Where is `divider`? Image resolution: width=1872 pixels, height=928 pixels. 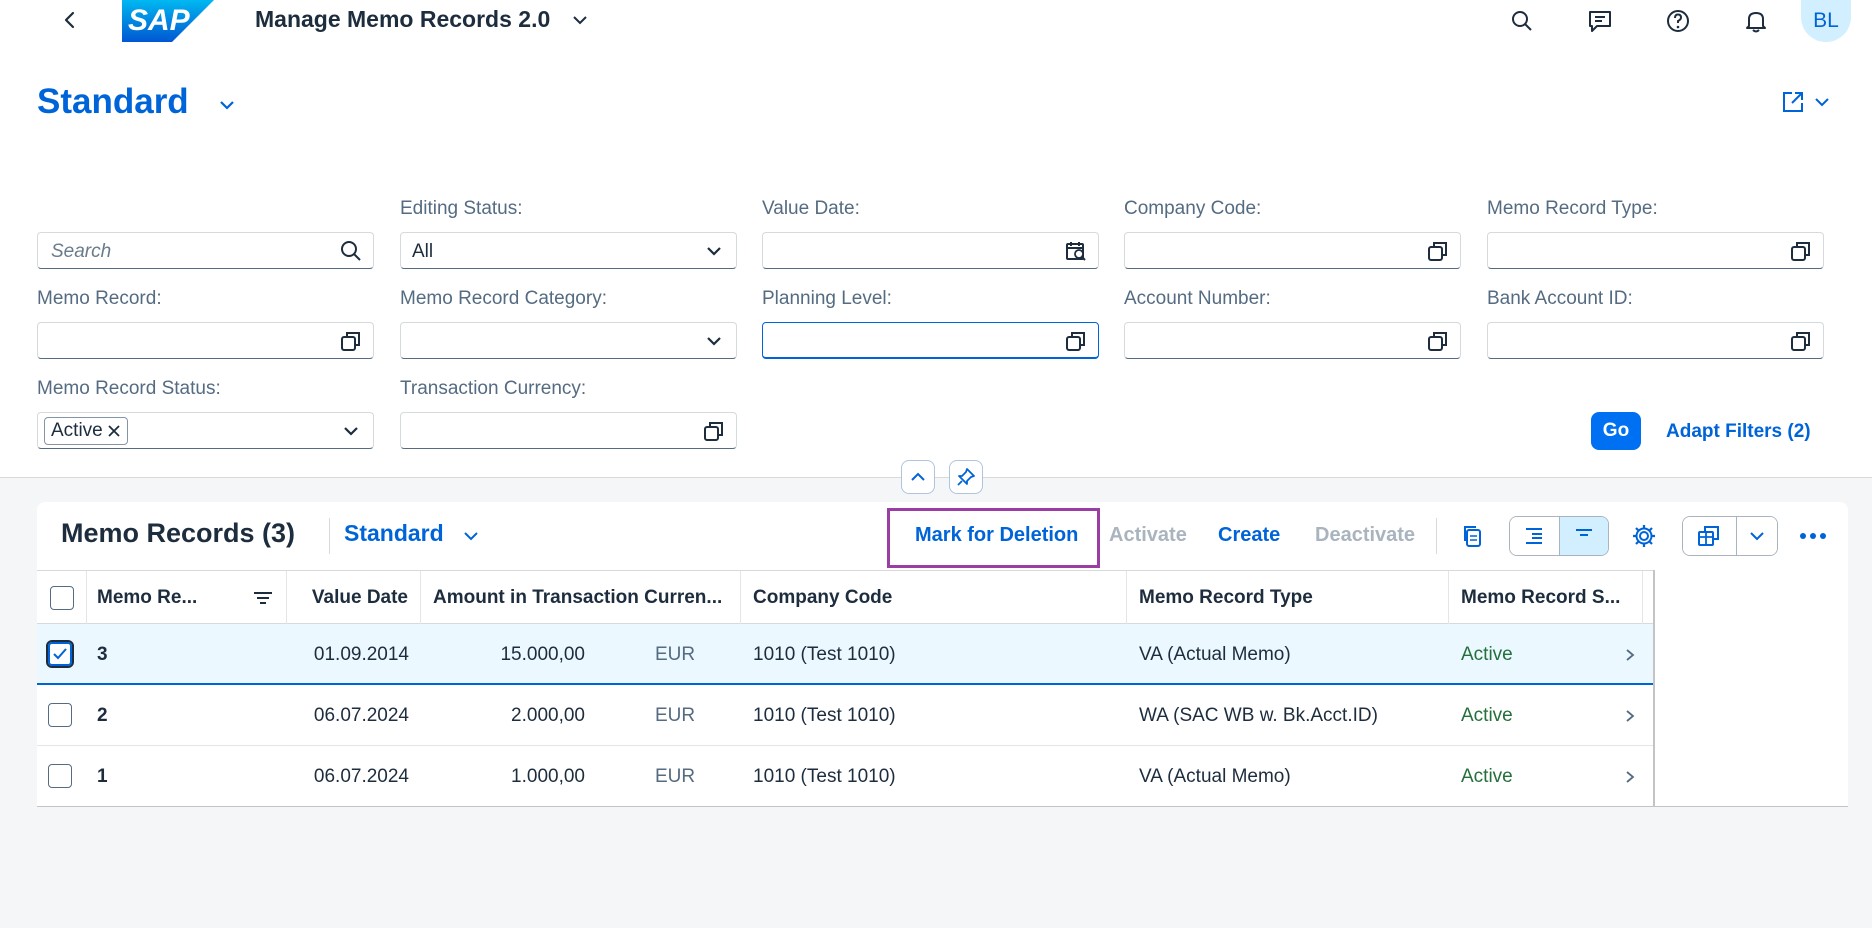
divider is located at coordinates (329, 536).